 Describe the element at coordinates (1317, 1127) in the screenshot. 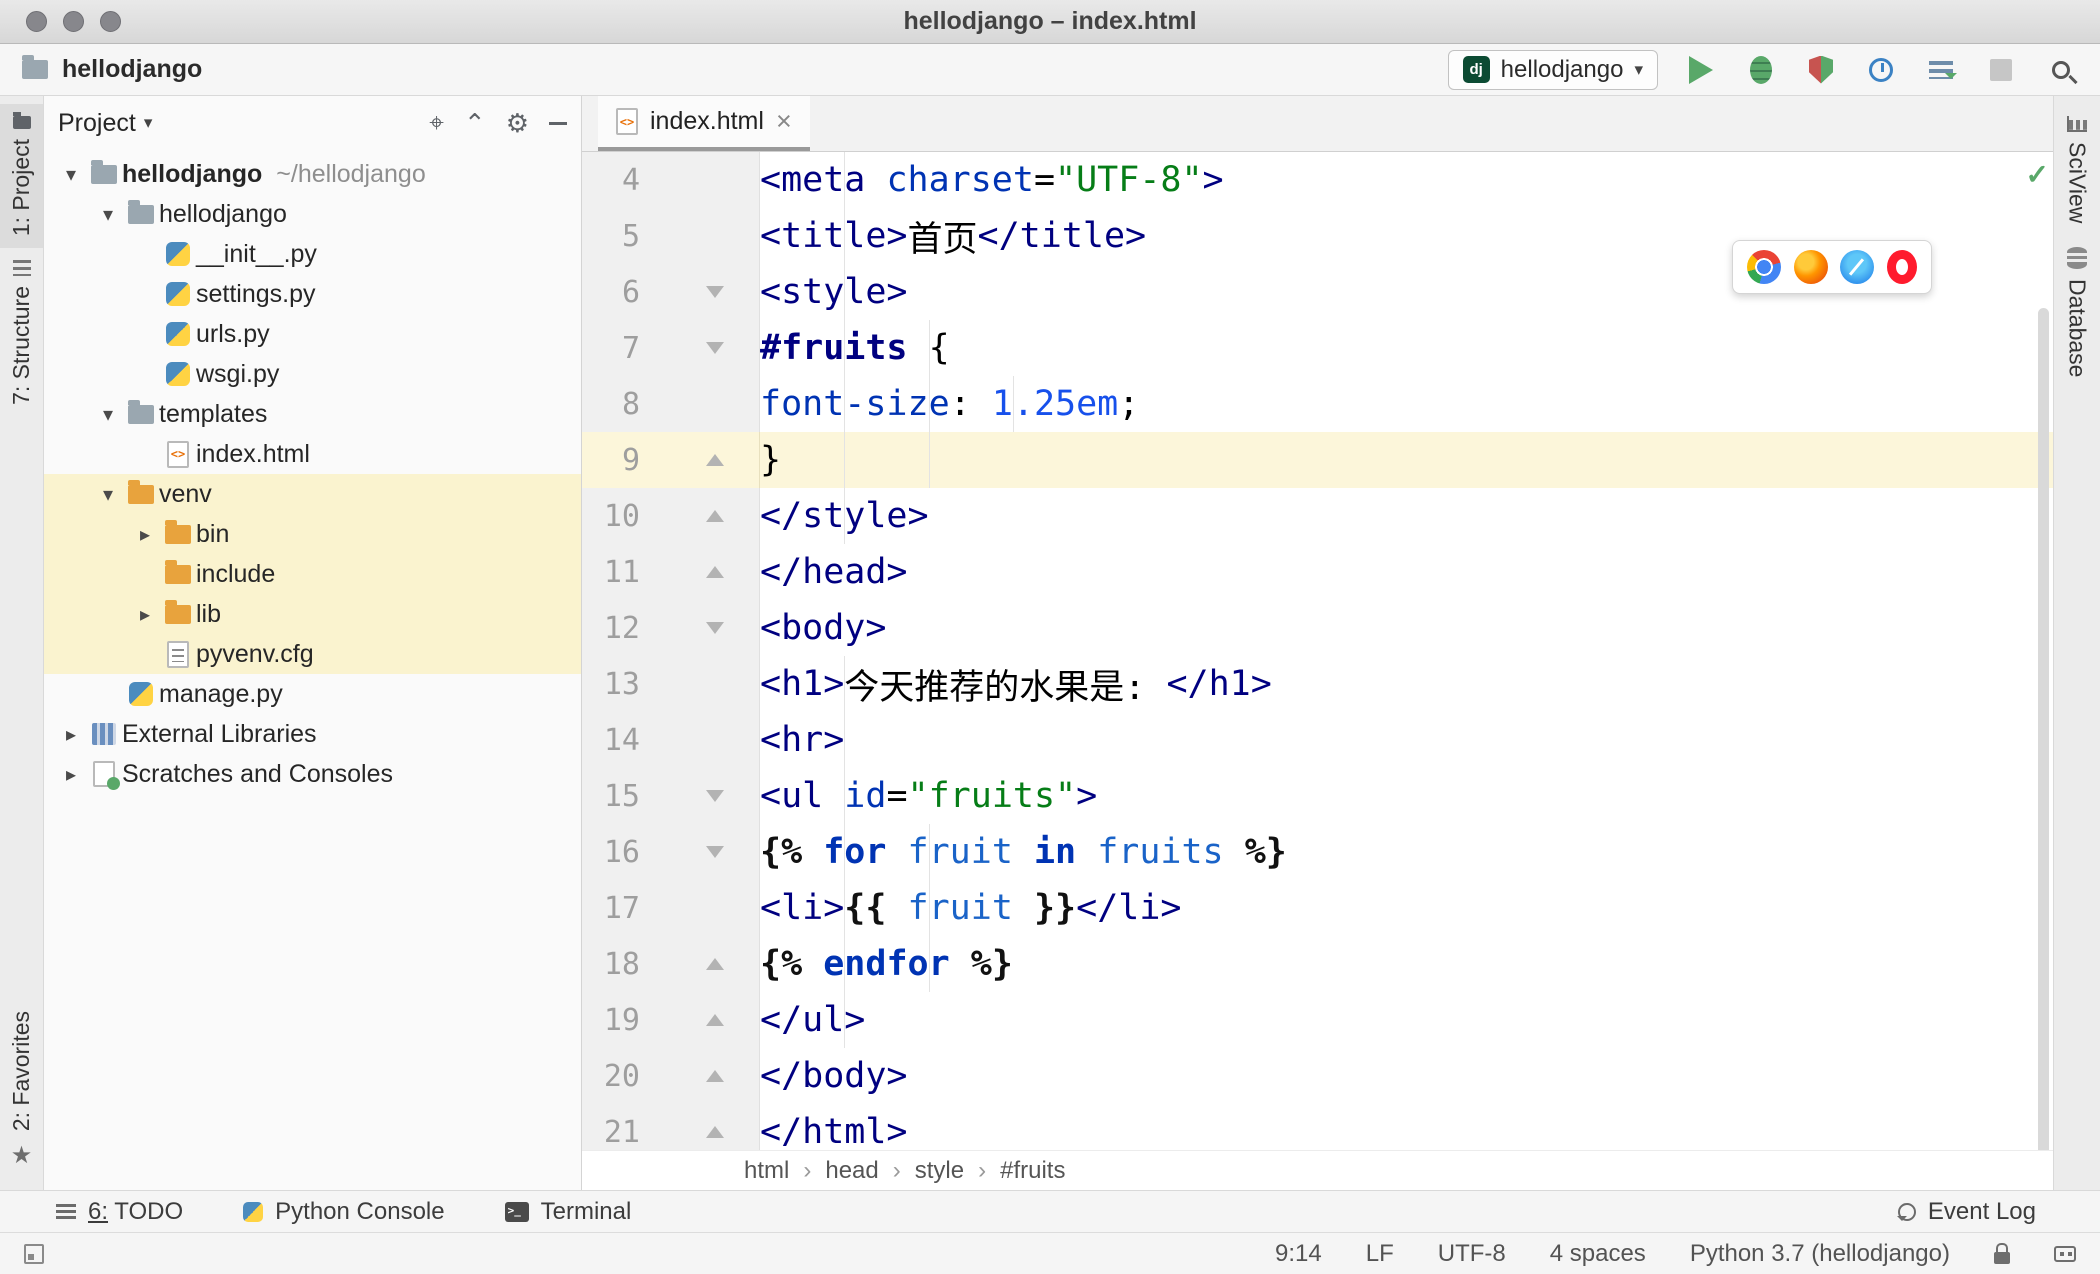

I see `code-line-21: 21 </html>` at that location.